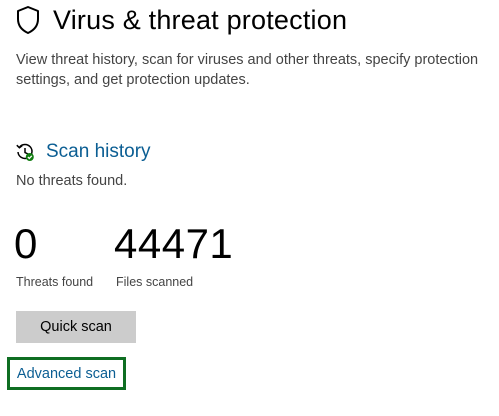 Image resolution: width=499 pixels, height=416 pixels. What do you see at coordinates (66, 373) in the screenshot?
I see `advanced-scan-link: Advanced scan` at bounding box center [66, 373].